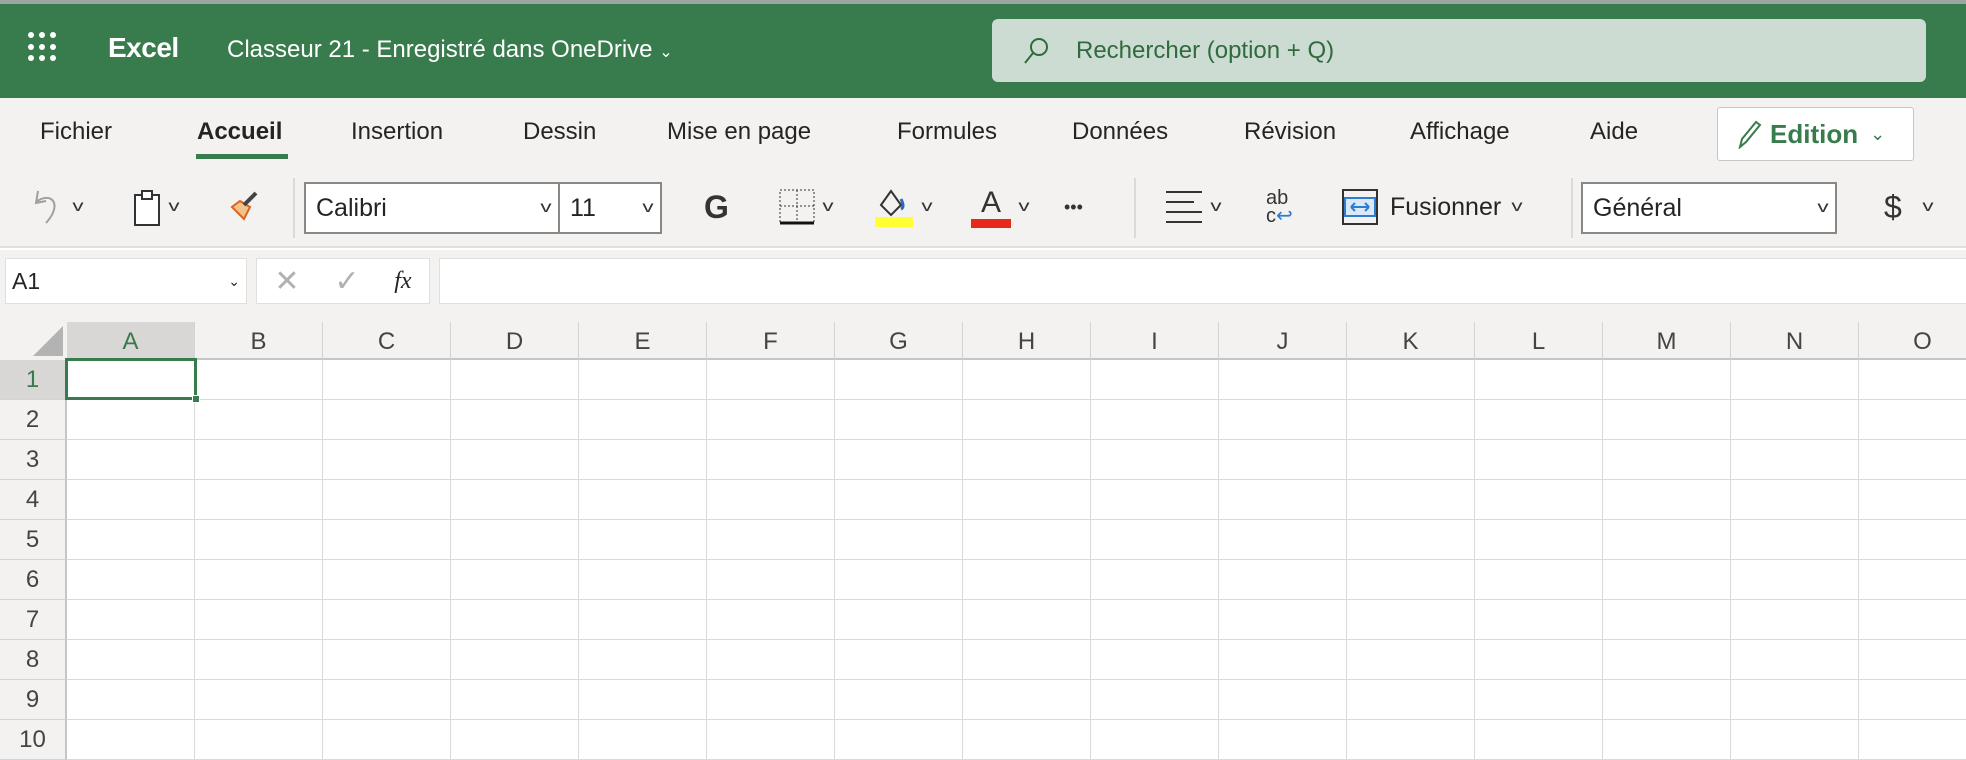 This screenshot has width=1966, height=760. I want to click on paste-button: v, so click(156, 207).